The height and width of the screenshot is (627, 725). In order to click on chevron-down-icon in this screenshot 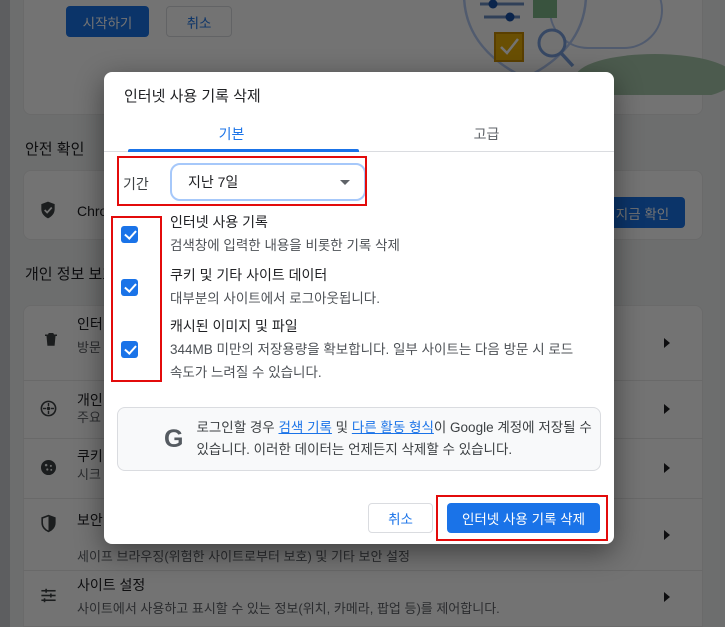, I will do `click(345, 182)`.